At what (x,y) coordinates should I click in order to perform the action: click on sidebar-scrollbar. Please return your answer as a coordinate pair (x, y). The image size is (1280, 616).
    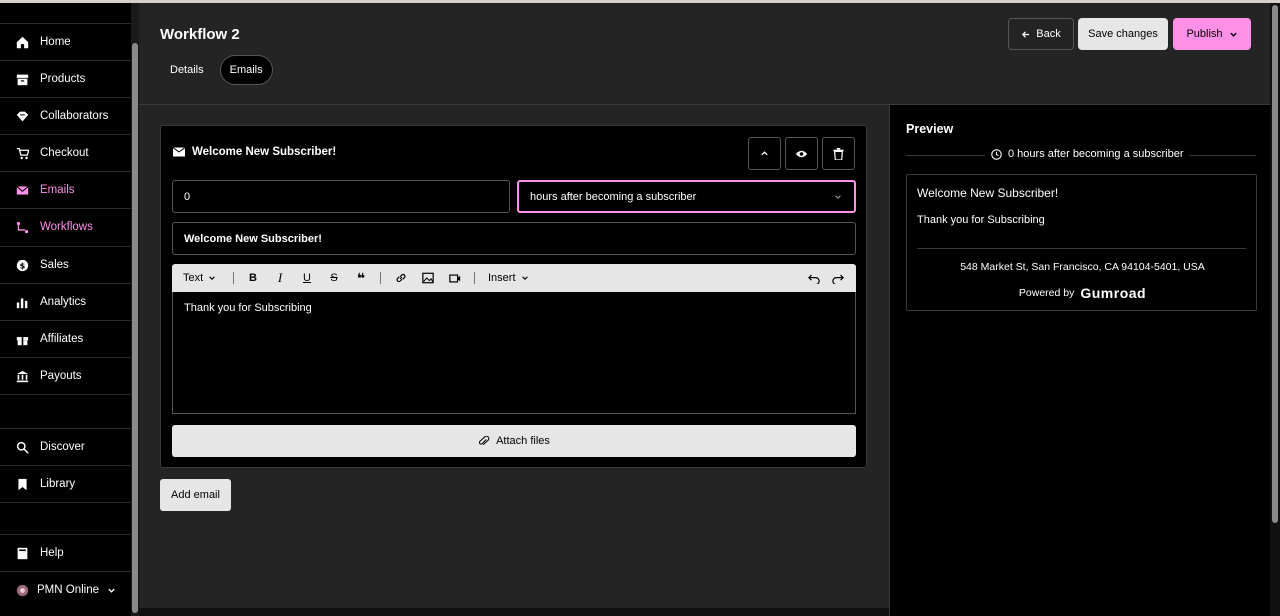
    Looking at the image, I should click on (135, 309).